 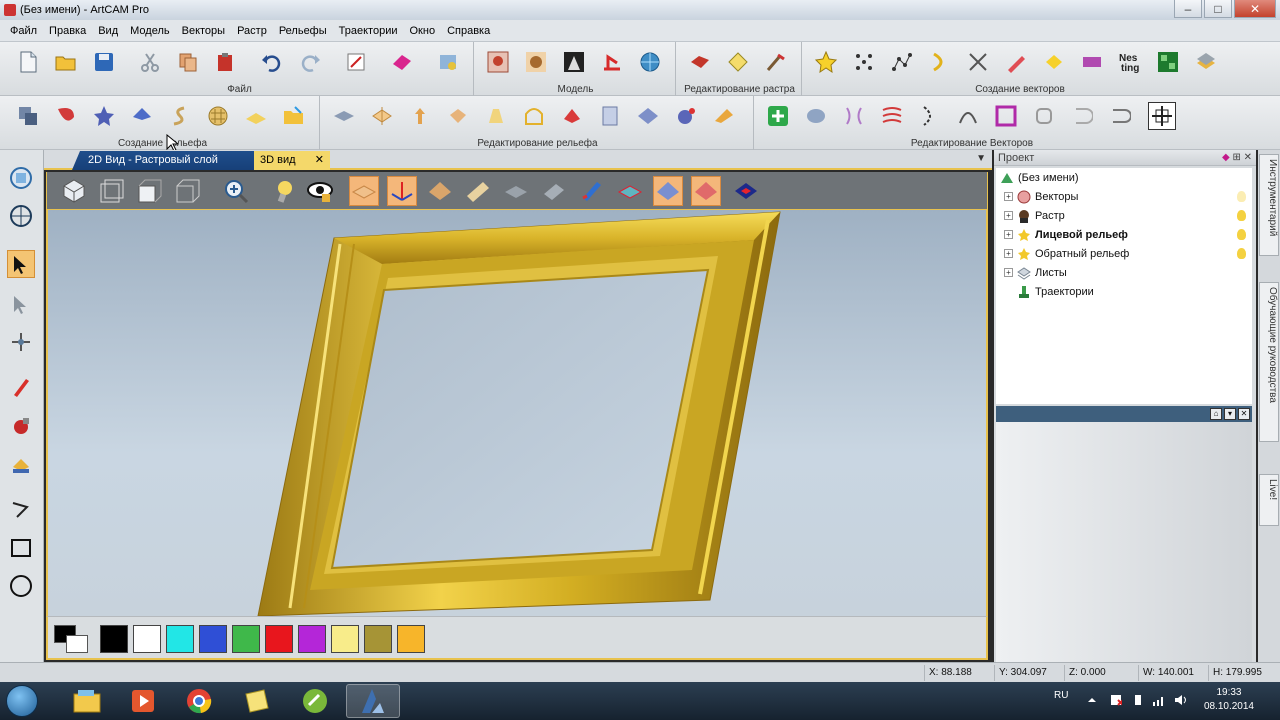 I want to click on light-bulb-icon, so click(x=284, y=191).